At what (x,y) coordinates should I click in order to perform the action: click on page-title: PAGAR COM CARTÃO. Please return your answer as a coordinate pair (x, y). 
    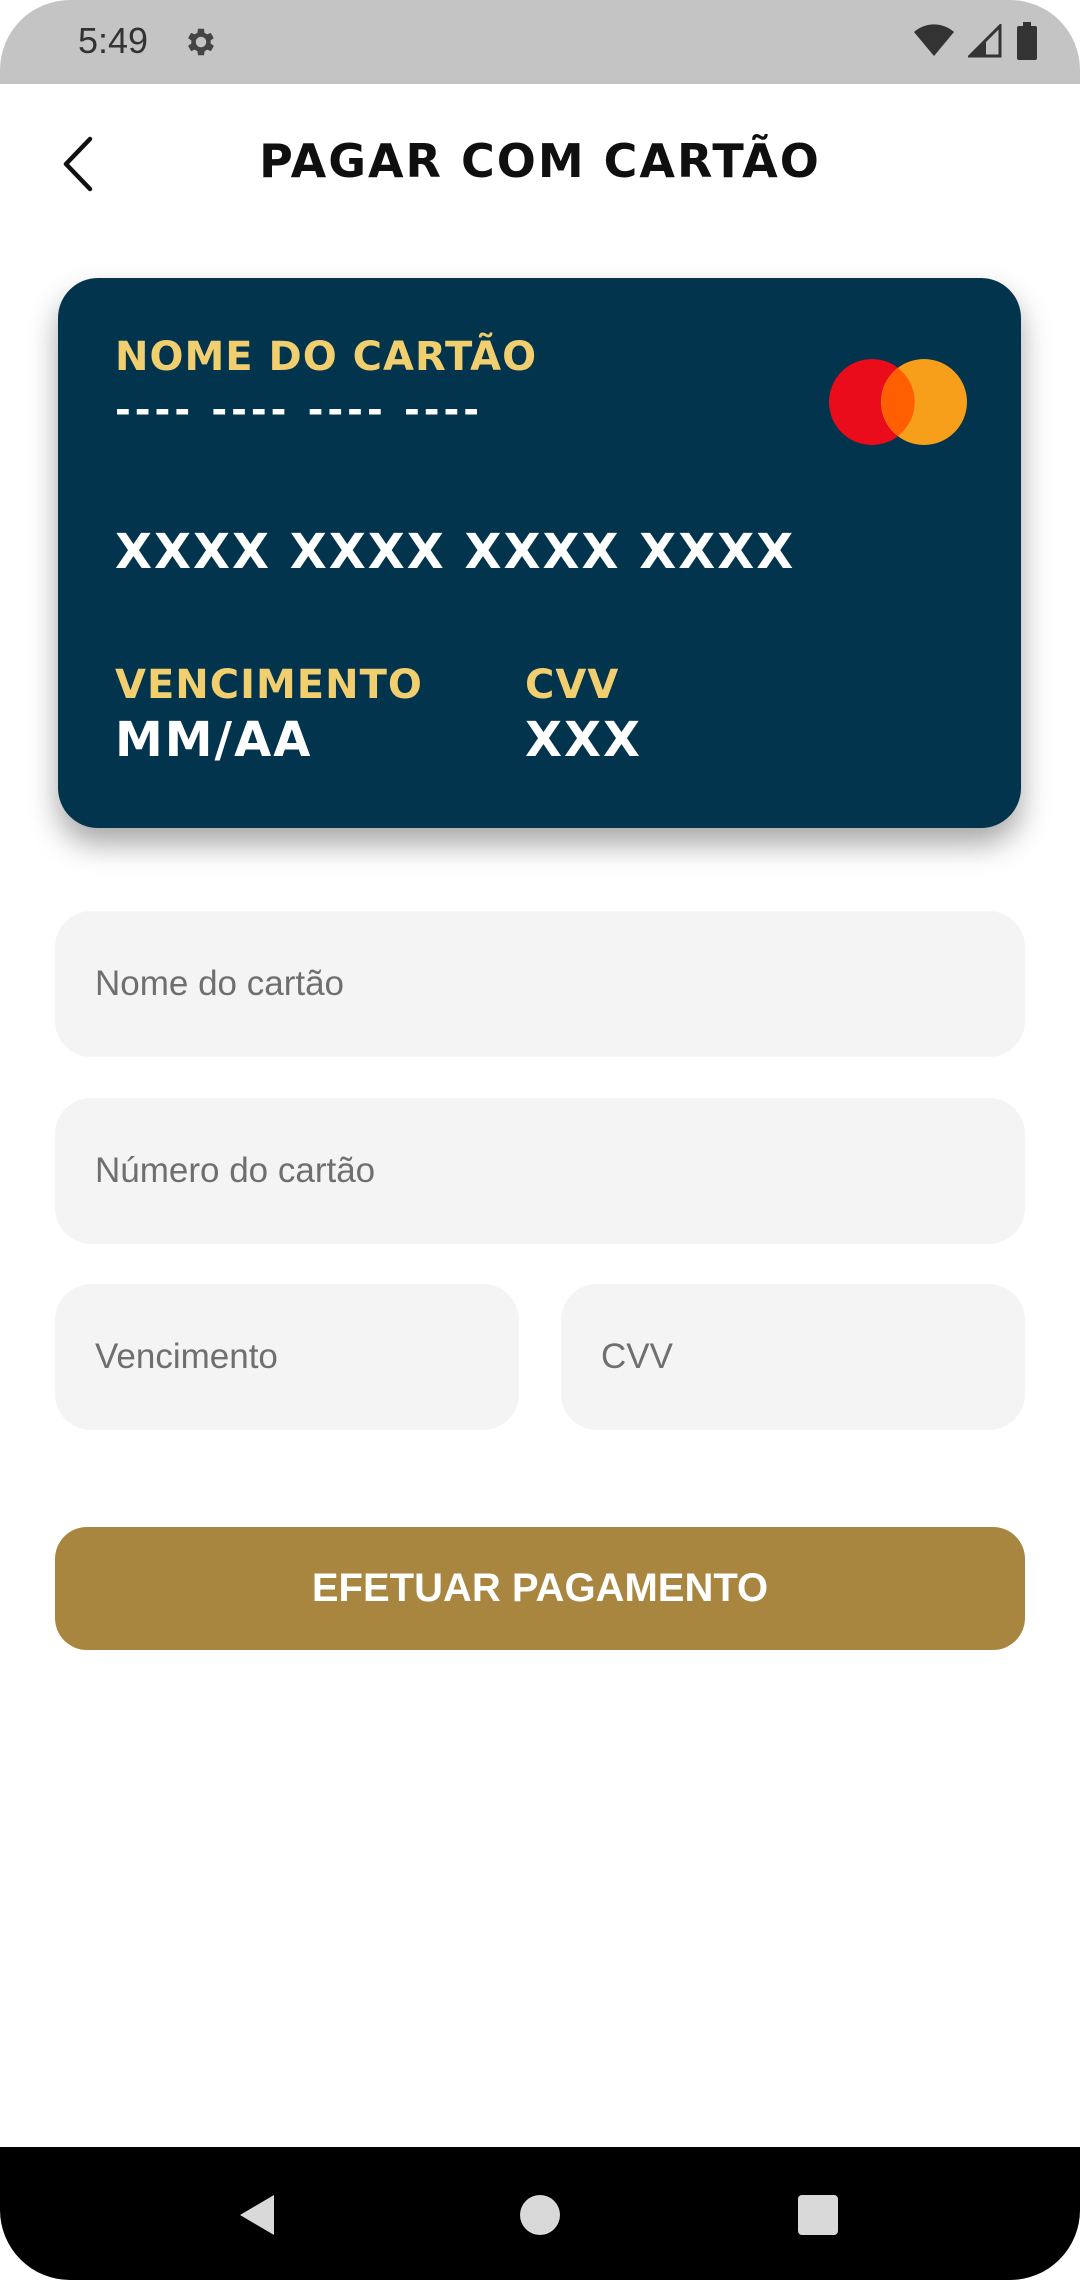
    Looking at the image, I should click on (540, 161).